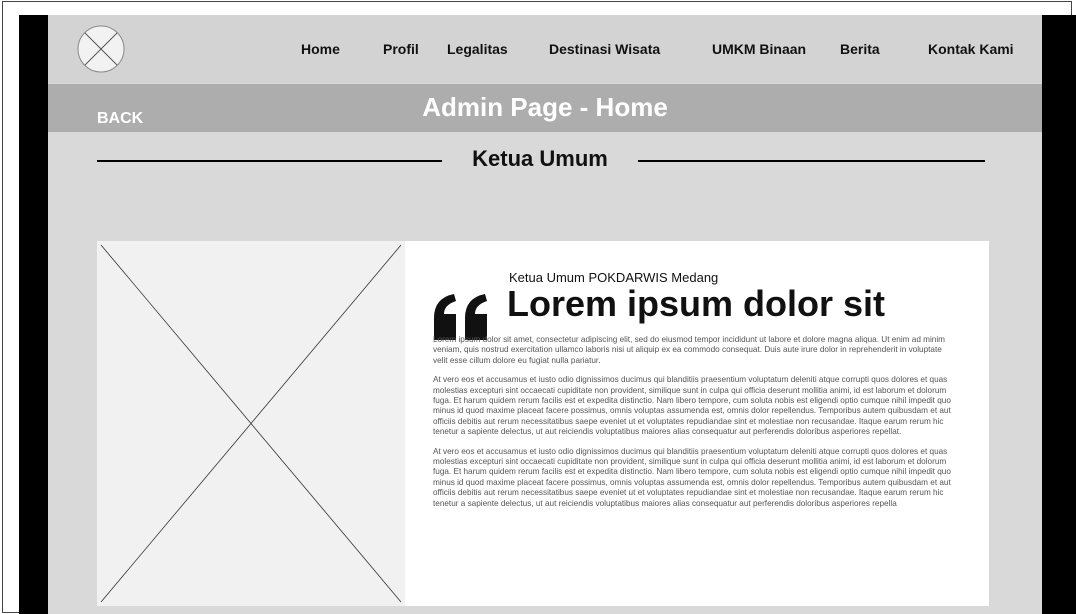 The width and height of the screenshot is (1076, 614). Describe the element at coordinates (860, 49) in the screenshot. I see `nav-item-berita: Berita` at that location.